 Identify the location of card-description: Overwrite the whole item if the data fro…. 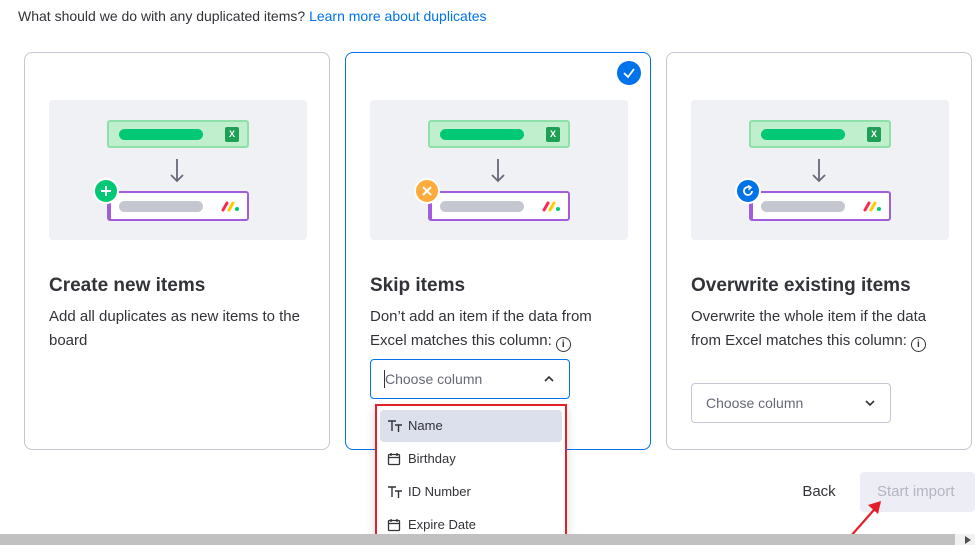
(822, 329).